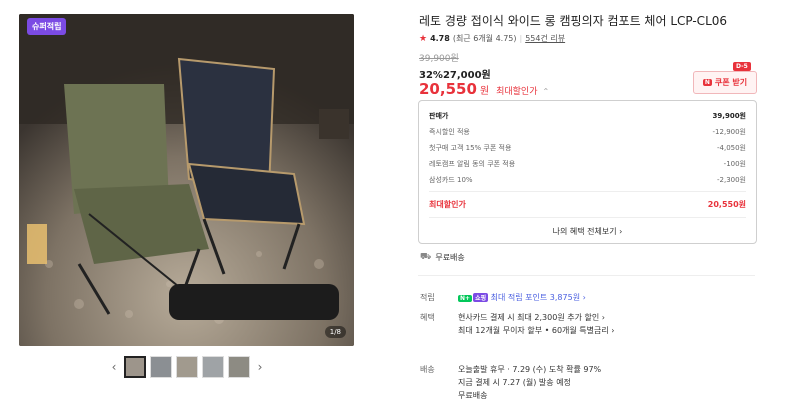 The height and width of the screenshot is (407, 800). I want to click on super-points-badge: 슈퍼적립, so click(47, 26).